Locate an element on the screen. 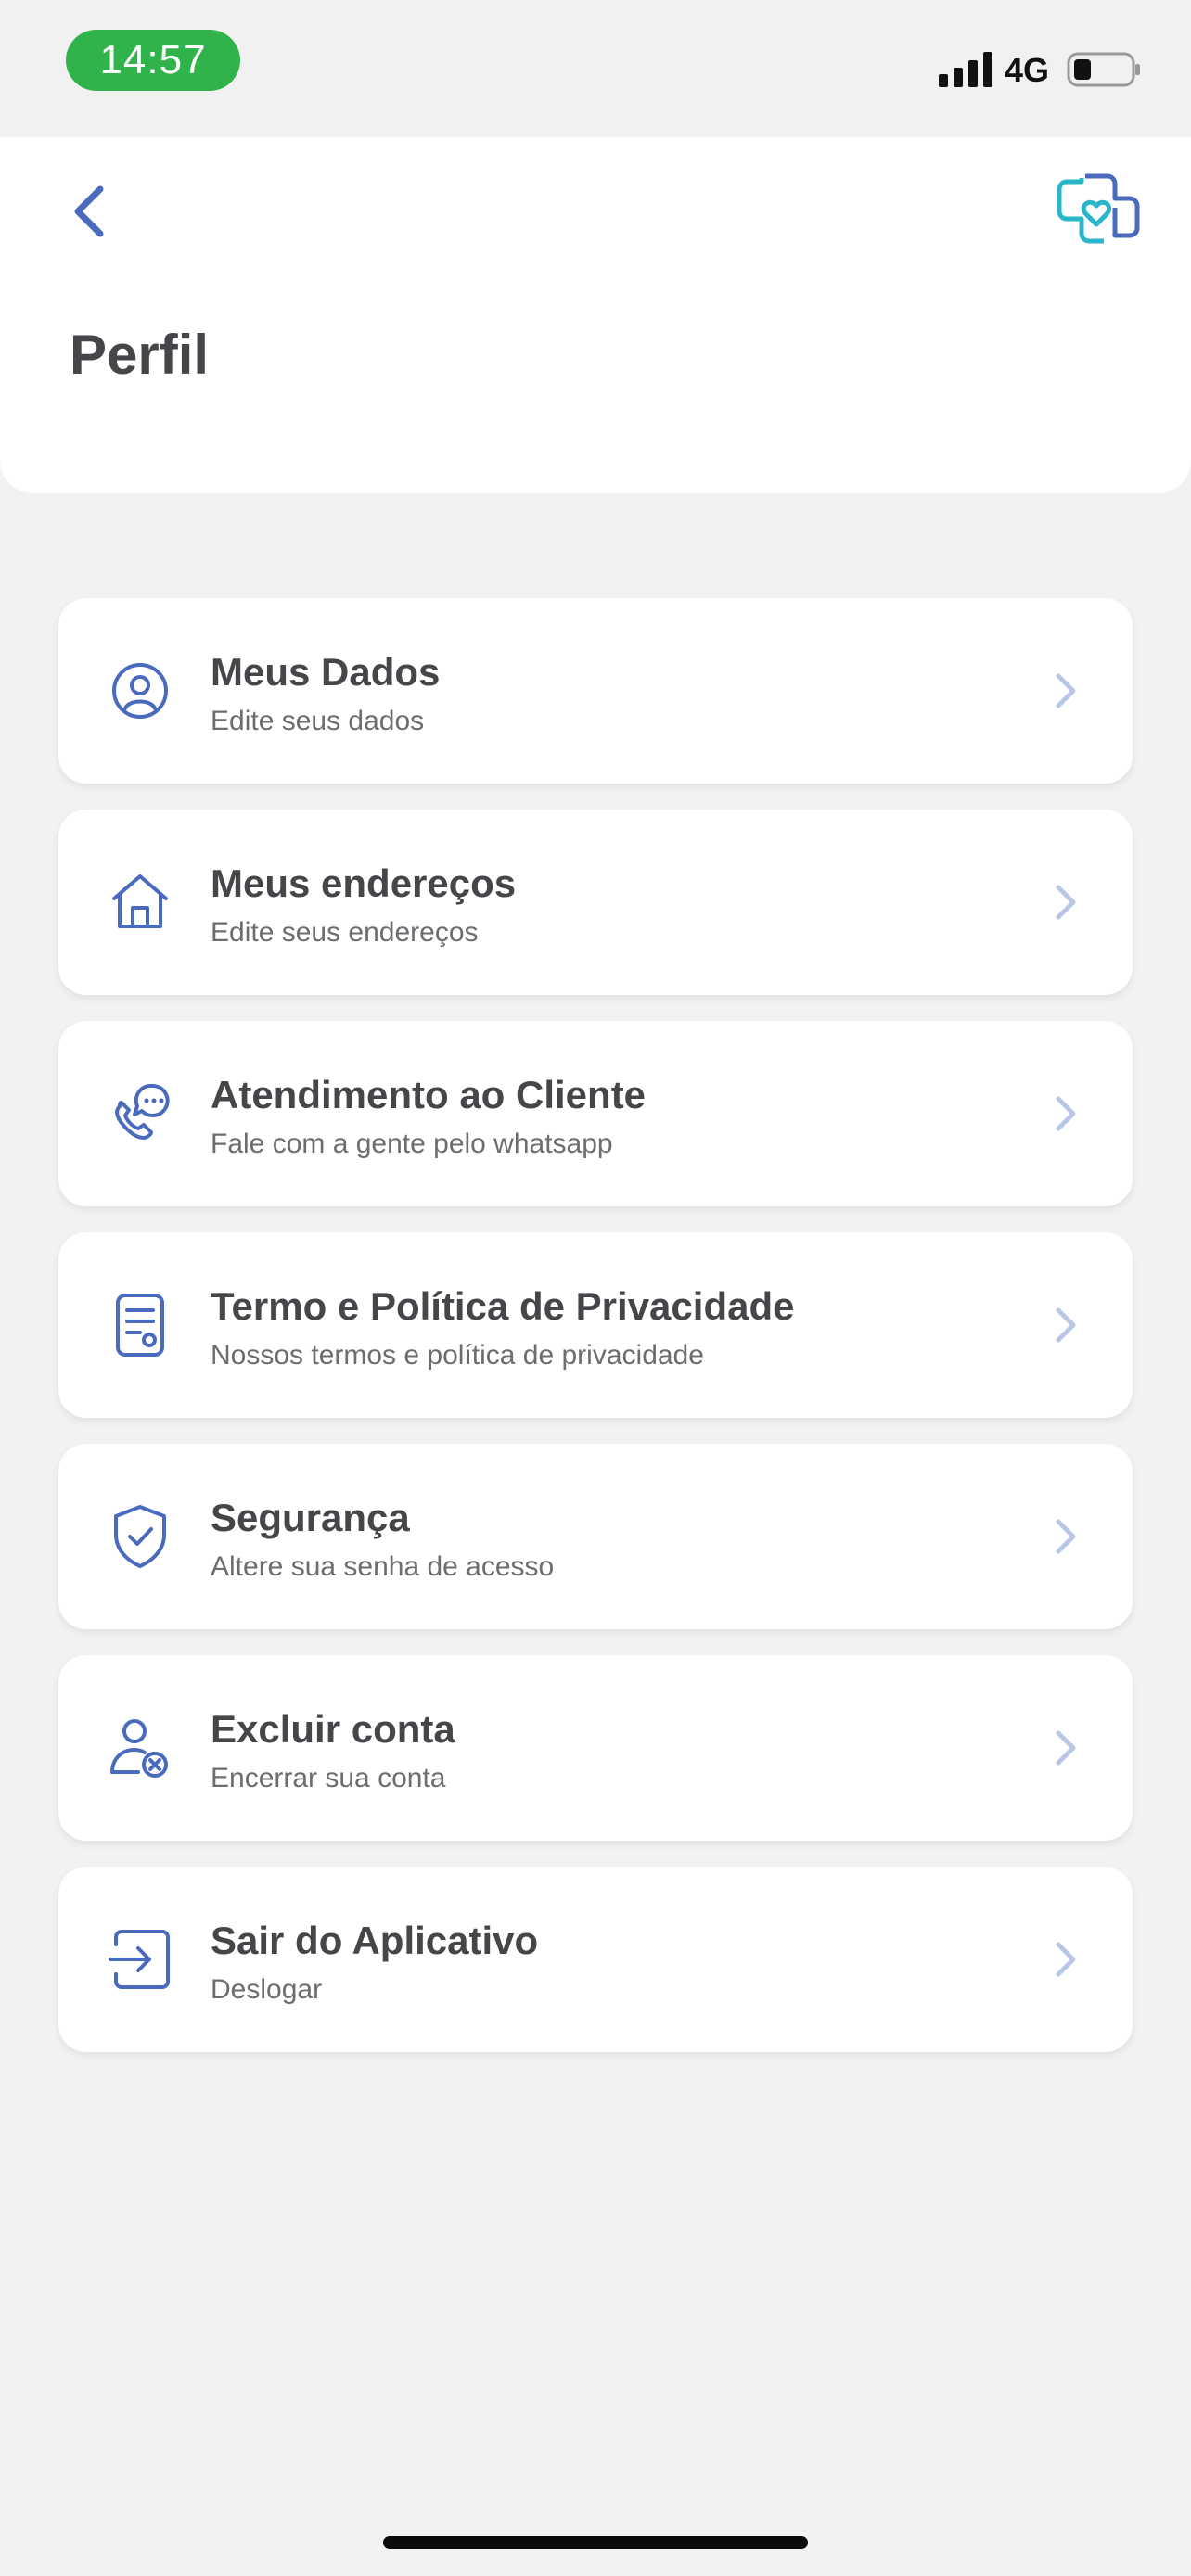 The image size is (1191, 2576). battery-icon is located at coordinates (1103, 69).